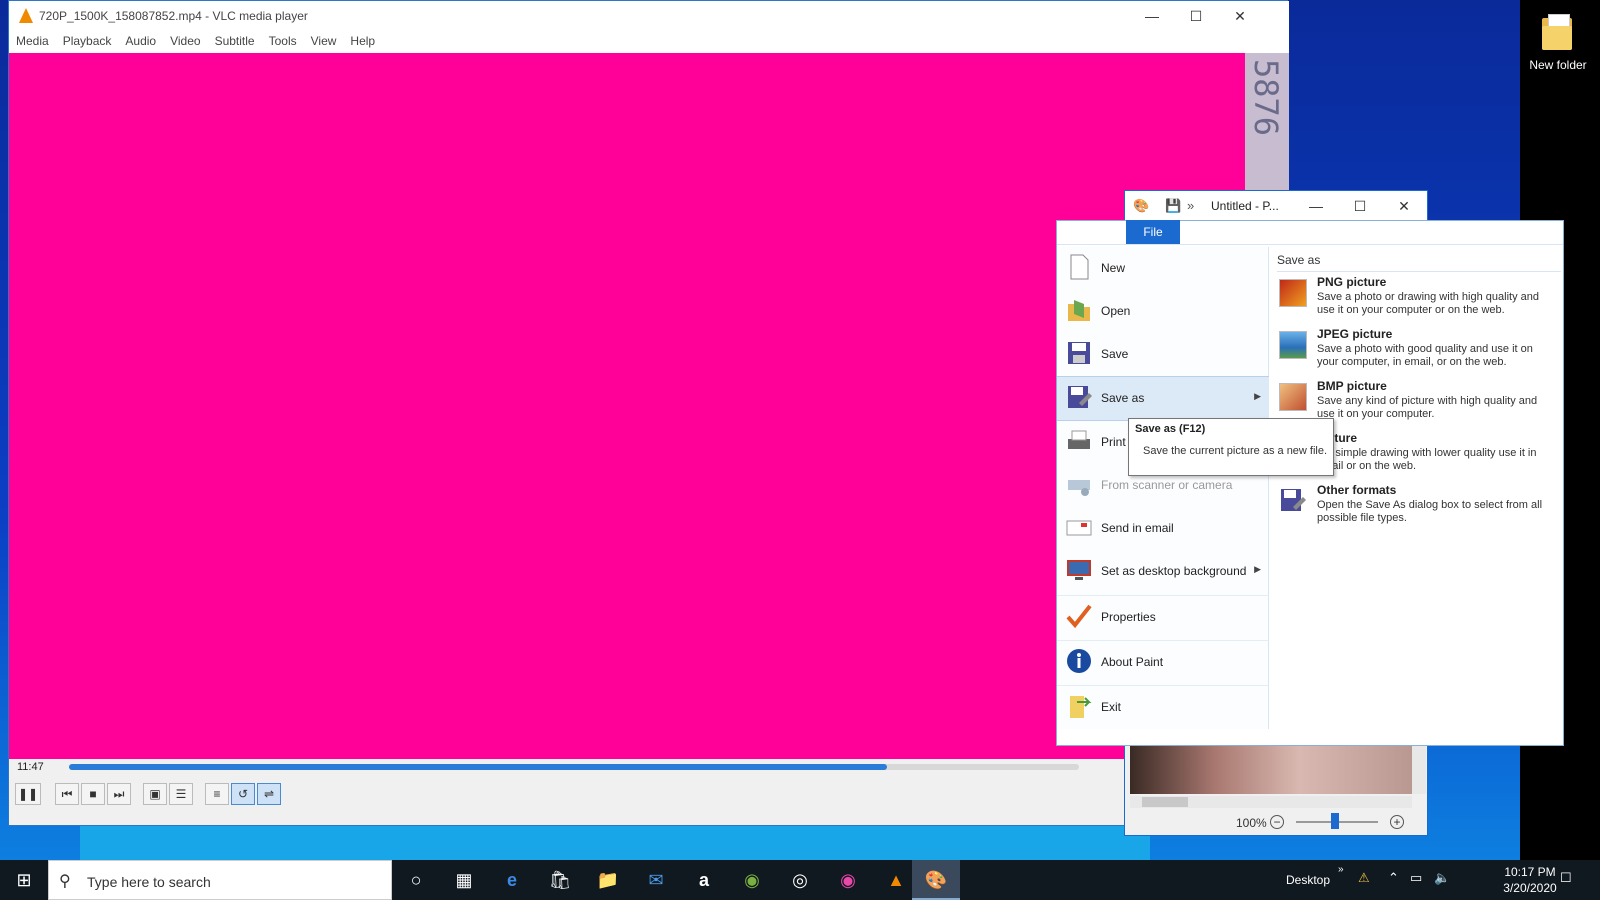 Image resolution: width=1600 pixels, height=900 pixels. Describe the element at coordinates (269, 794) in the screenshot. I see `shuffle-button: ⇌` at that location.